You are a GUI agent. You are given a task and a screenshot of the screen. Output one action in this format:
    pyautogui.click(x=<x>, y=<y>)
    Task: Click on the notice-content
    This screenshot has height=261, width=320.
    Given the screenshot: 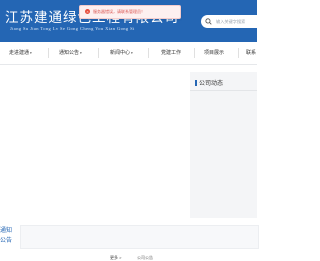 What is the action you would take?
    pyautogui.click(x=139, y=237)
    